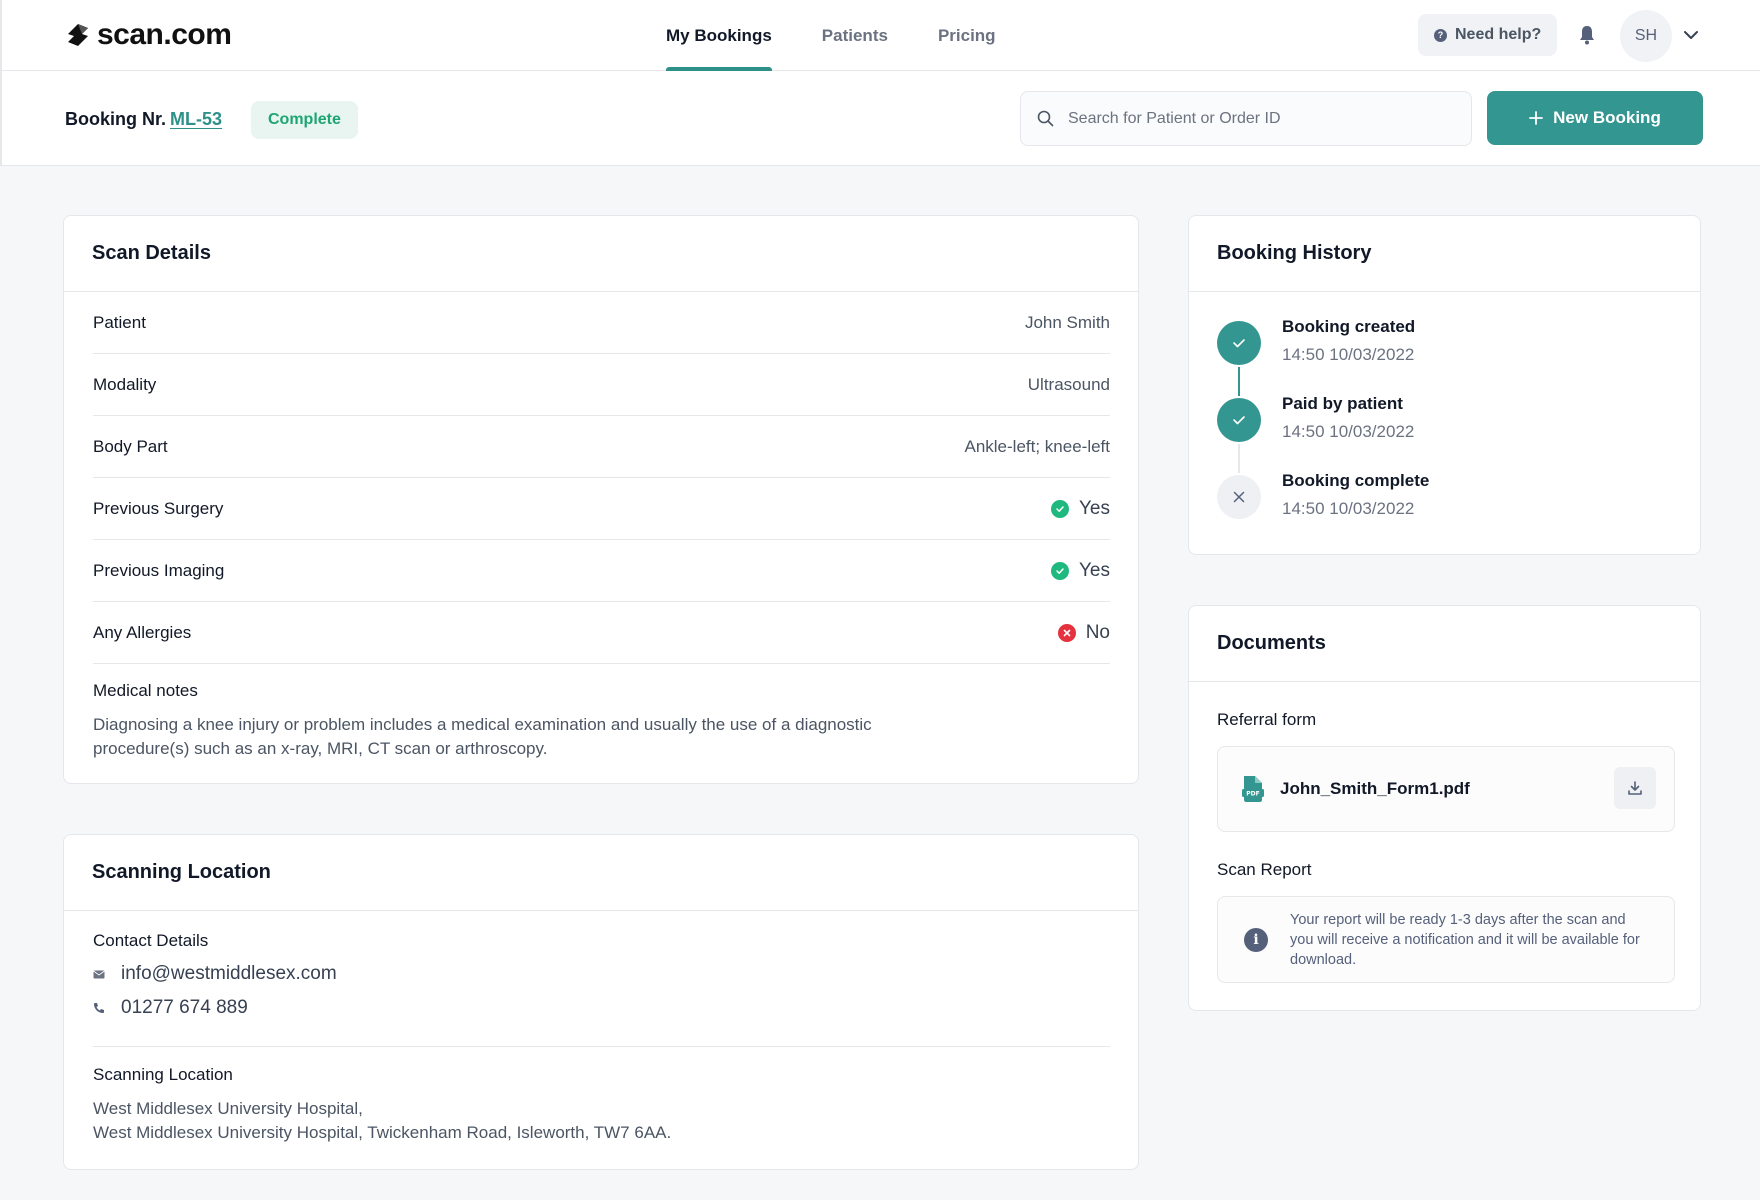 This screenshot has height=1200, width=1760. What do you see at coordinates (601, 633) in the screenshot?
I see `detail-row-any-allergies: Any Allergies No` at bounding box center [601, 633].